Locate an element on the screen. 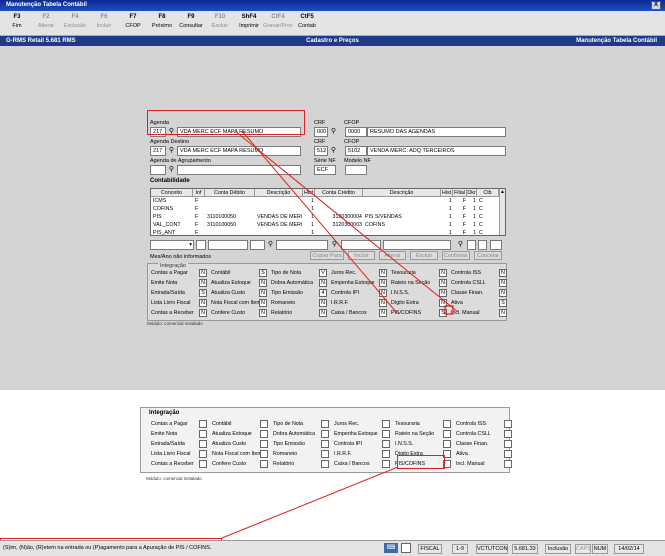  status-date: 14/02/14 is located at coordinates (629, 549).